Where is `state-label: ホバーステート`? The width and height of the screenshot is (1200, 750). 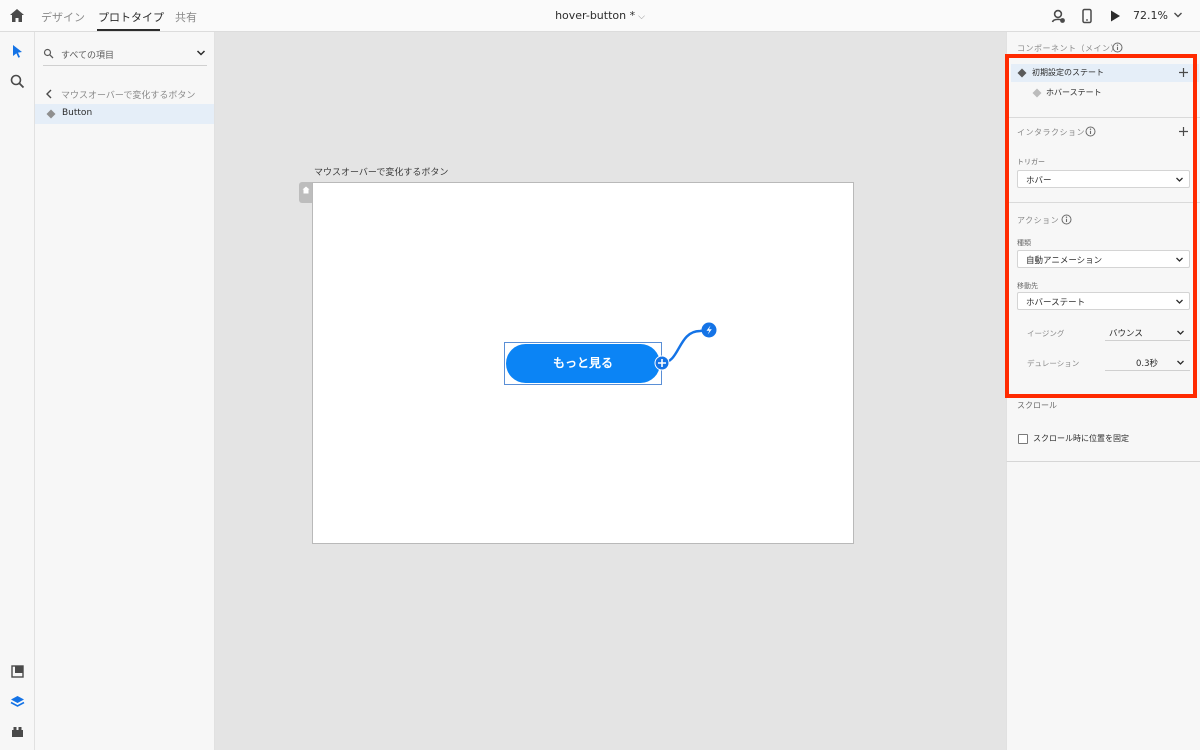
state-label: ホバーステート is located at coordinates (1074, 92).